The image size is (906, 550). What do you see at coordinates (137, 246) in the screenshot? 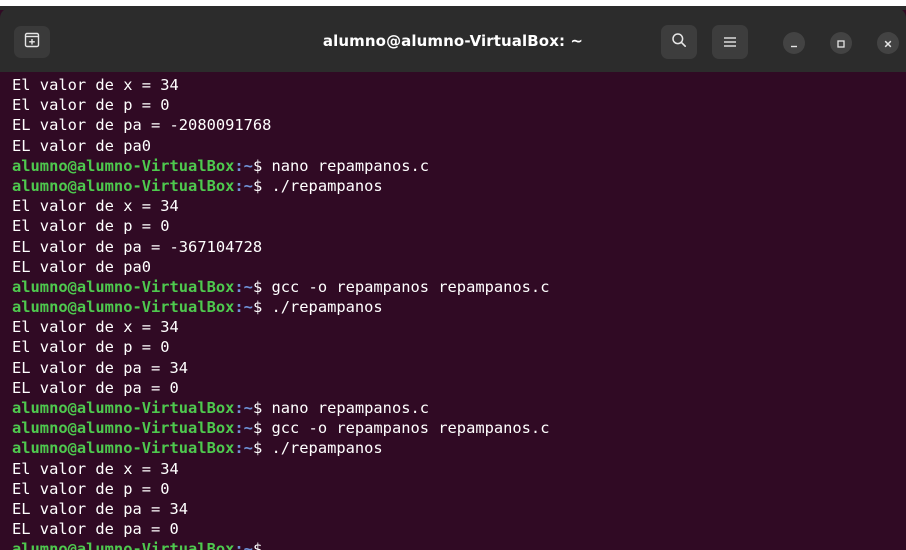
I see `output-line: EL valor de pa = -367104728` at bounding box center [137, 246].